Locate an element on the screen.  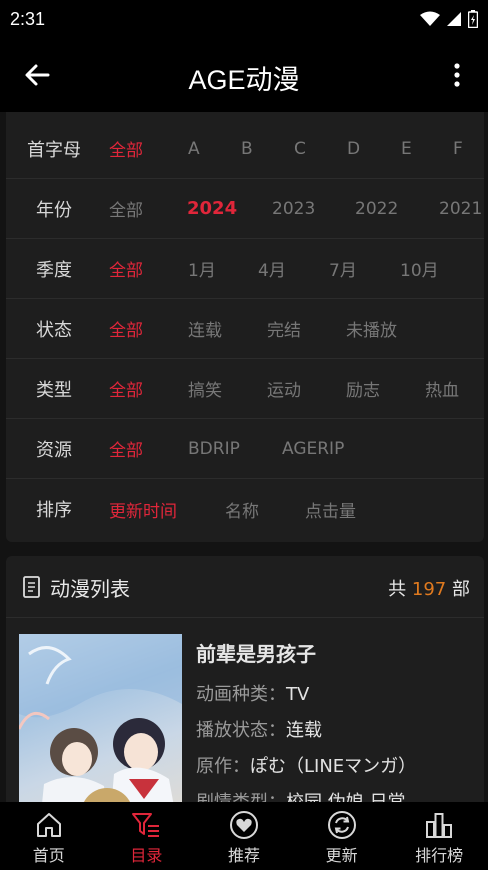
filter-option: 完结 is located at coordinates (284, 328).